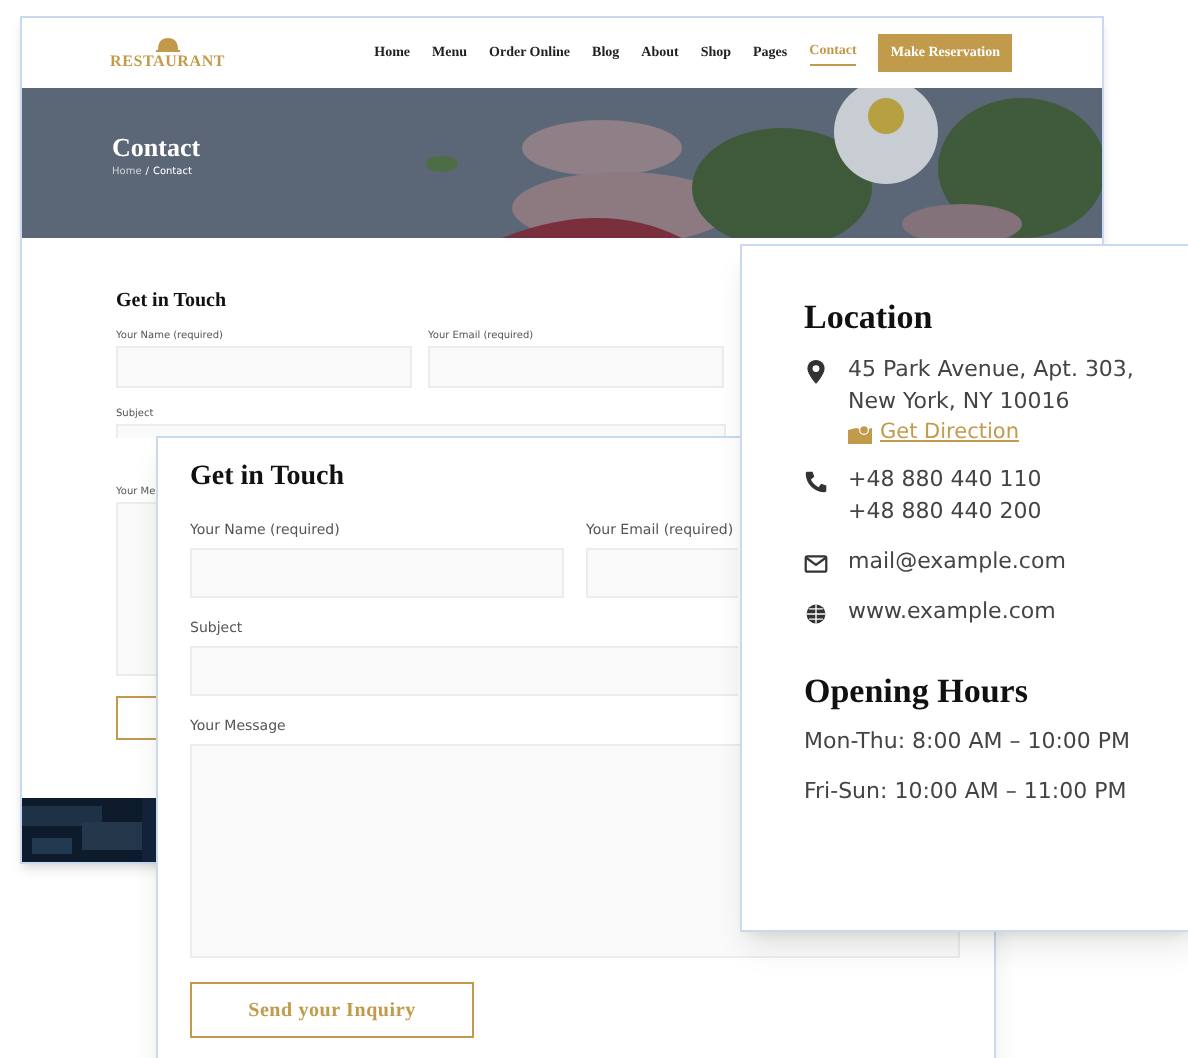 This screenshot has width=1188, height=1058. Describe the element at coordinates (816, 372) in the screenshot. I see `pin-icon` at that location.